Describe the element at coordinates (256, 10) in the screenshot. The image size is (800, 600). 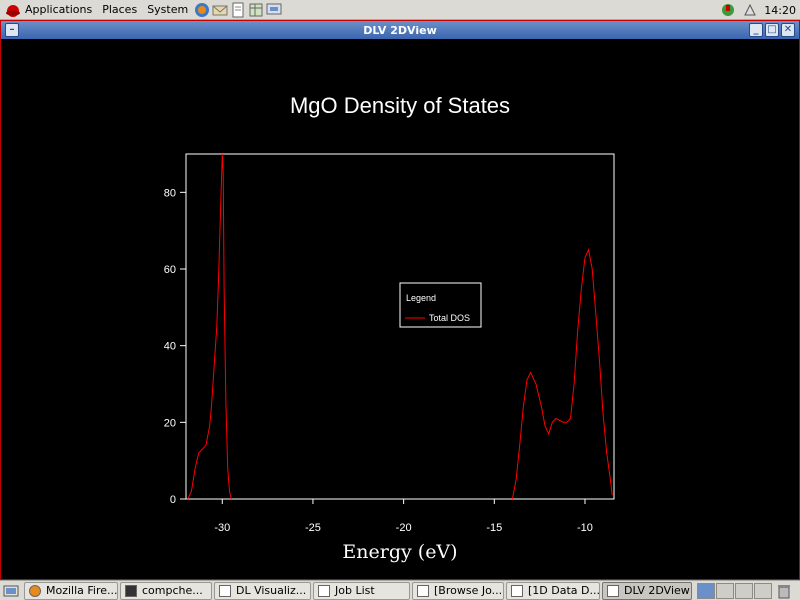
I see `spreadsheet-launcher-icon` at that location.